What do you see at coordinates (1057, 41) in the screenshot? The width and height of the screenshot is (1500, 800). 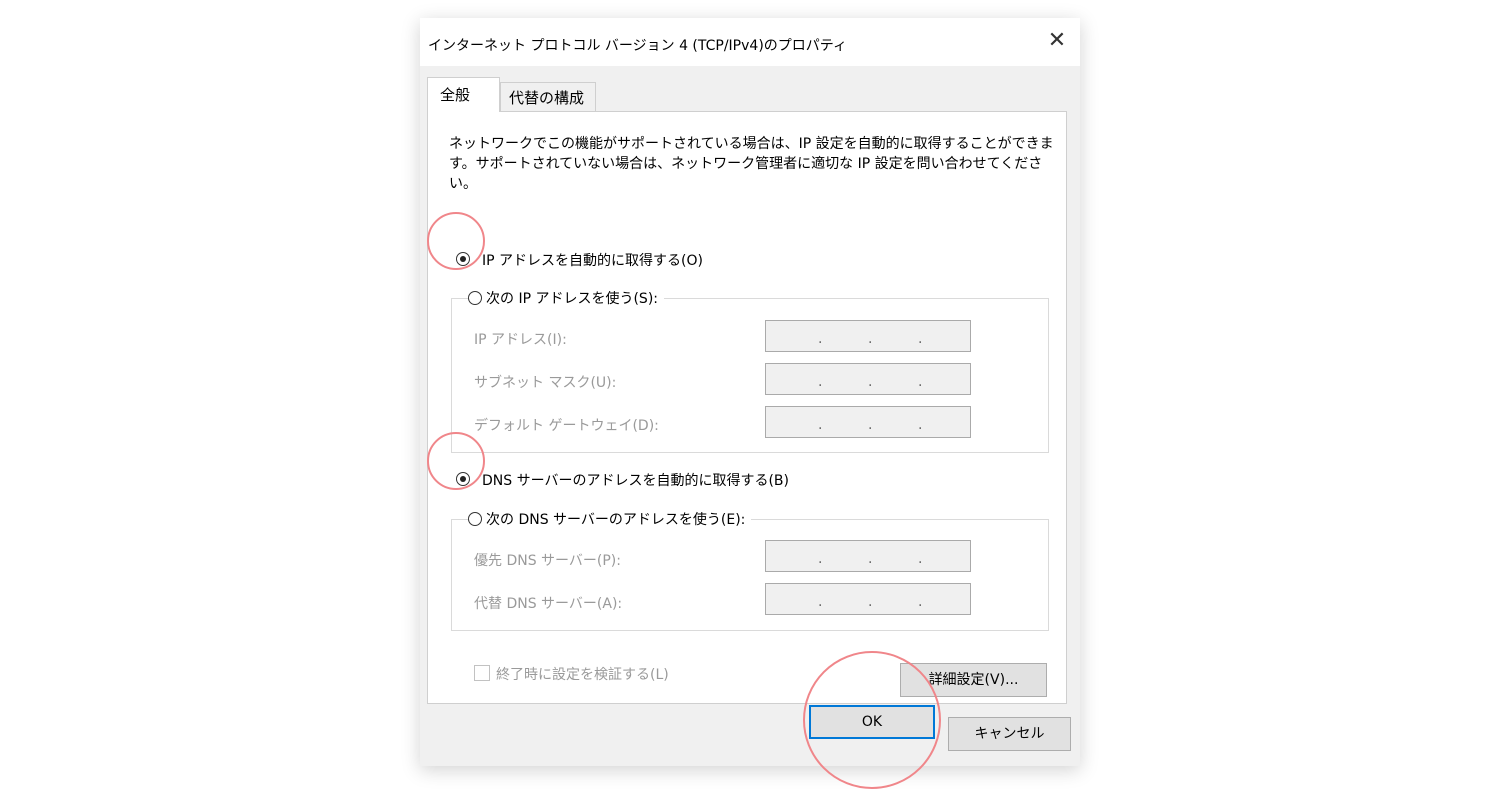 I see `close-icon: ✕` at bounding box center [1057, 41].